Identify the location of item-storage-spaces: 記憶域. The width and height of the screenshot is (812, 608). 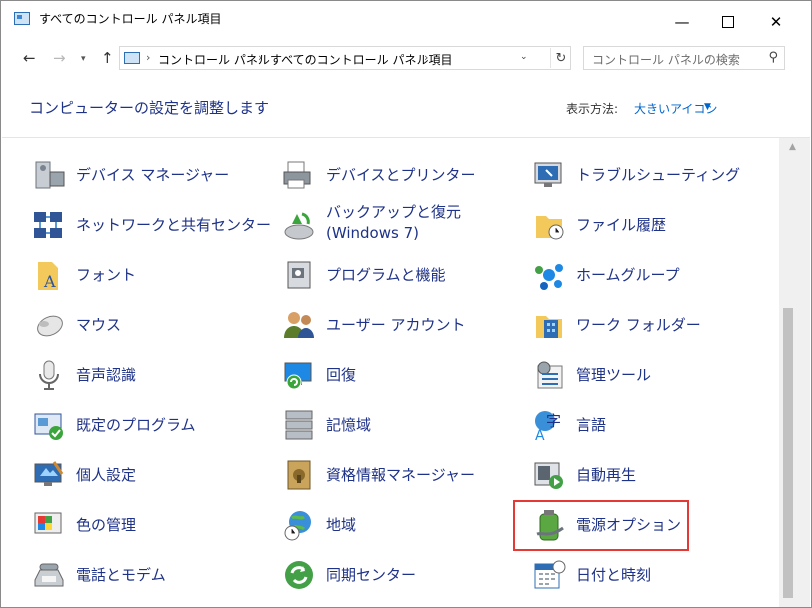
(326, 425).